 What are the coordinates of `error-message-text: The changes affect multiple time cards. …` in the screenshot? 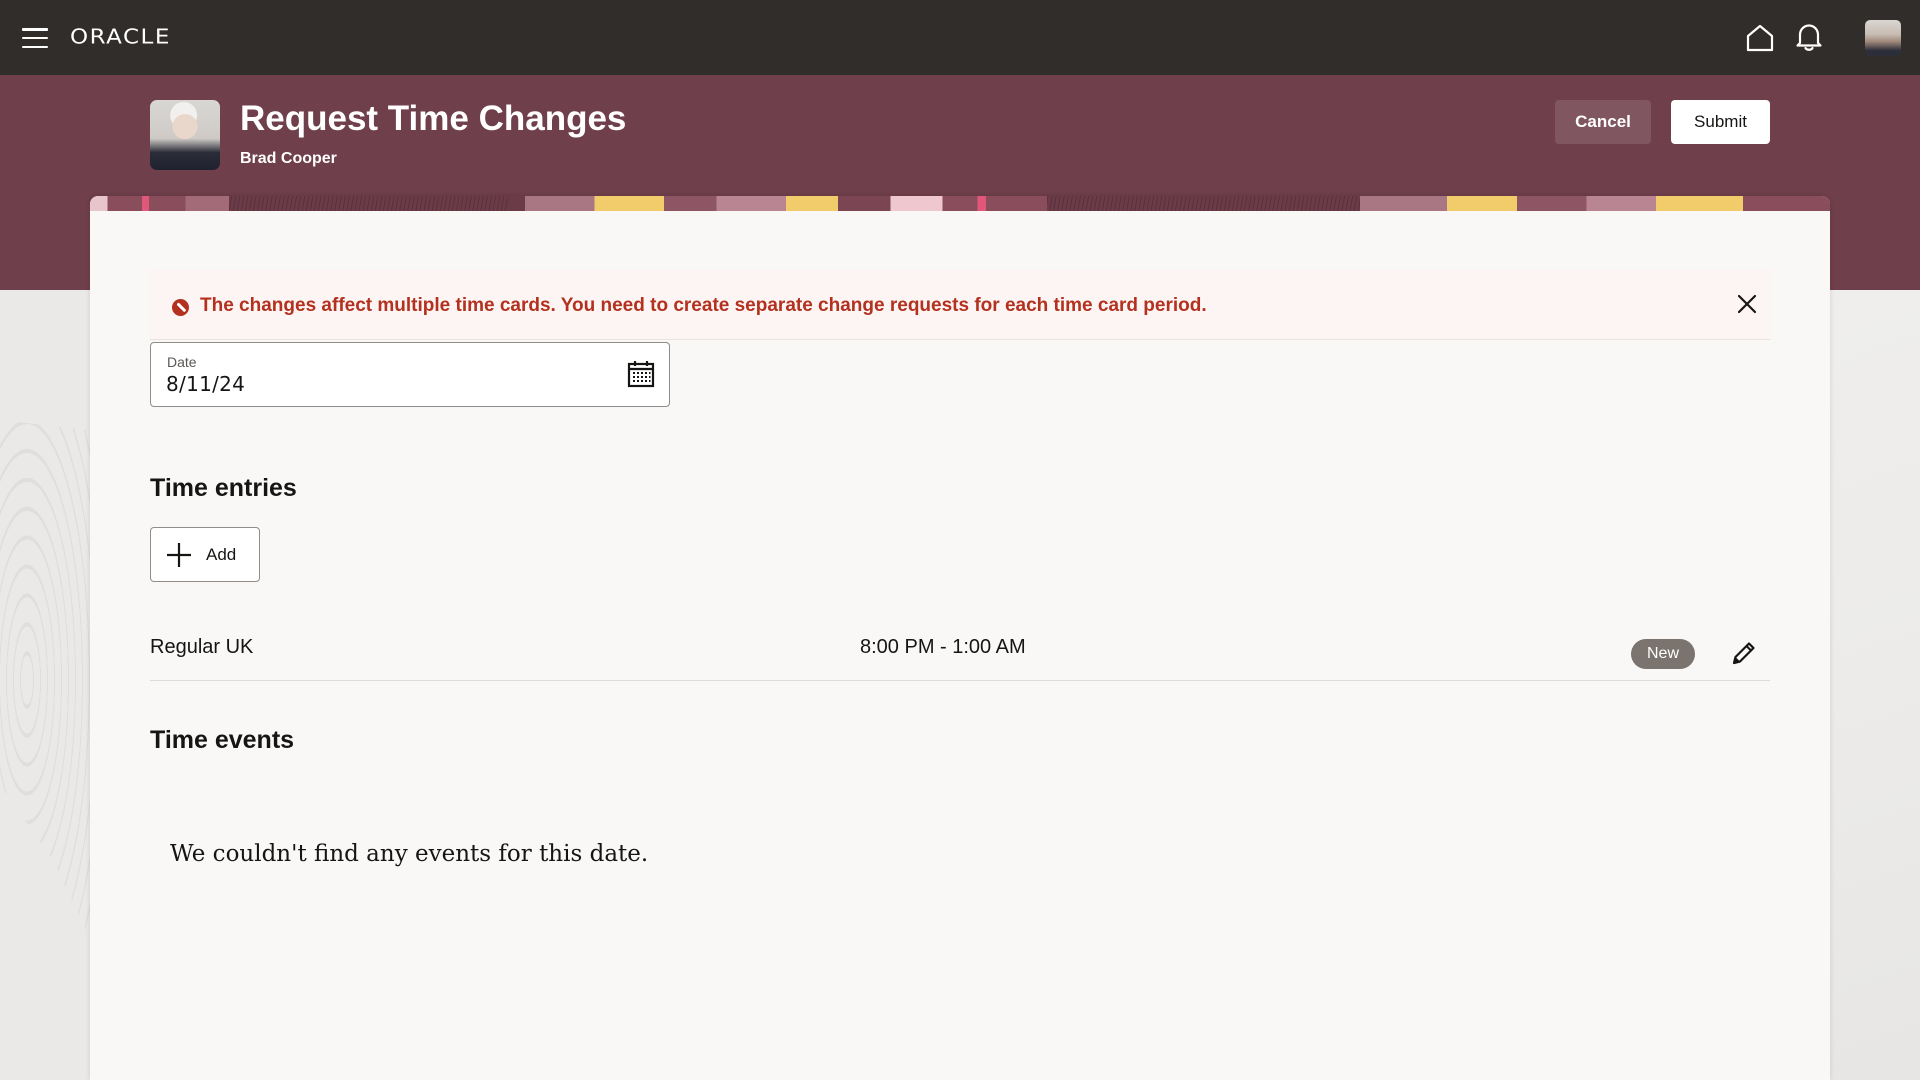 It's located at (703, 305).